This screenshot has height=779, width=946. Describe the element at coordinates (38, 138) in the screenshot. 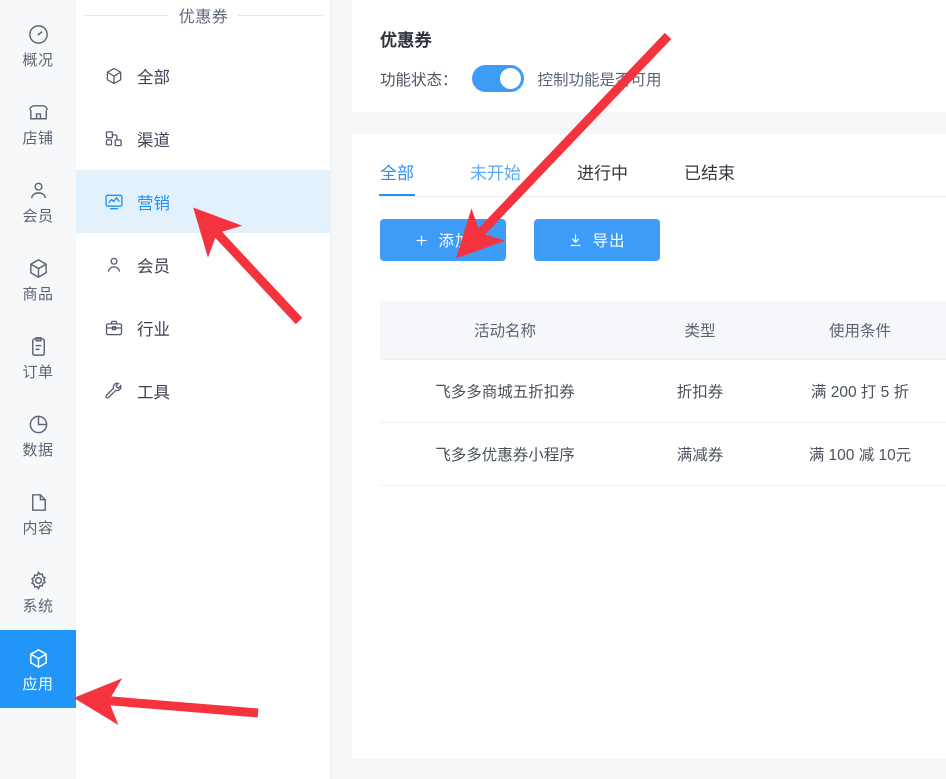

I see `sidebar-item-label: 店铺` at that location.